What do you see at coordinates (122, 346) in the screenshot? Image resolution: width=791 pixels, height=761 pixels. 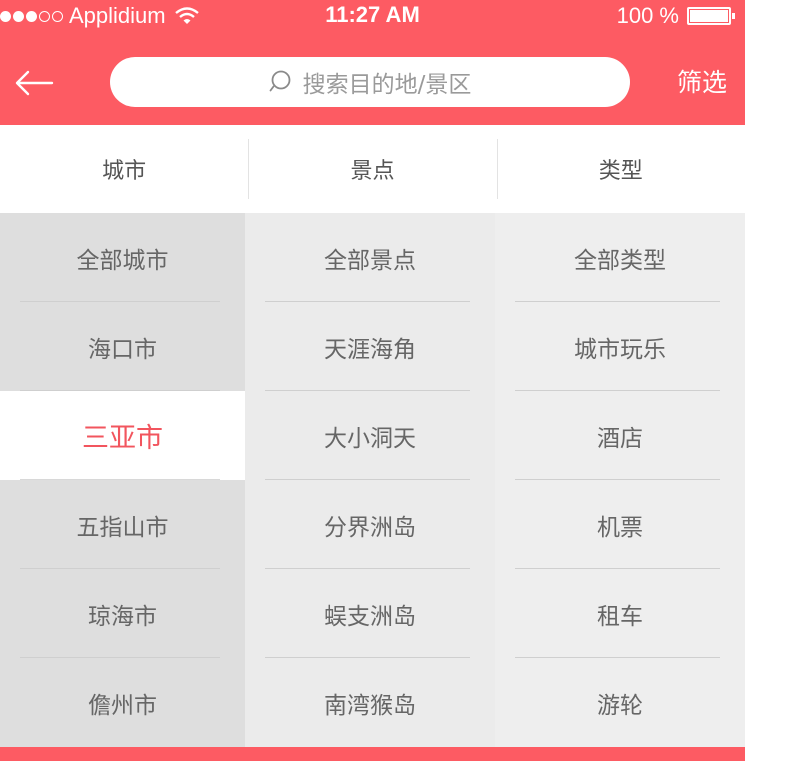 I see `city-item: 海口市` at bounding box center [122, 346].